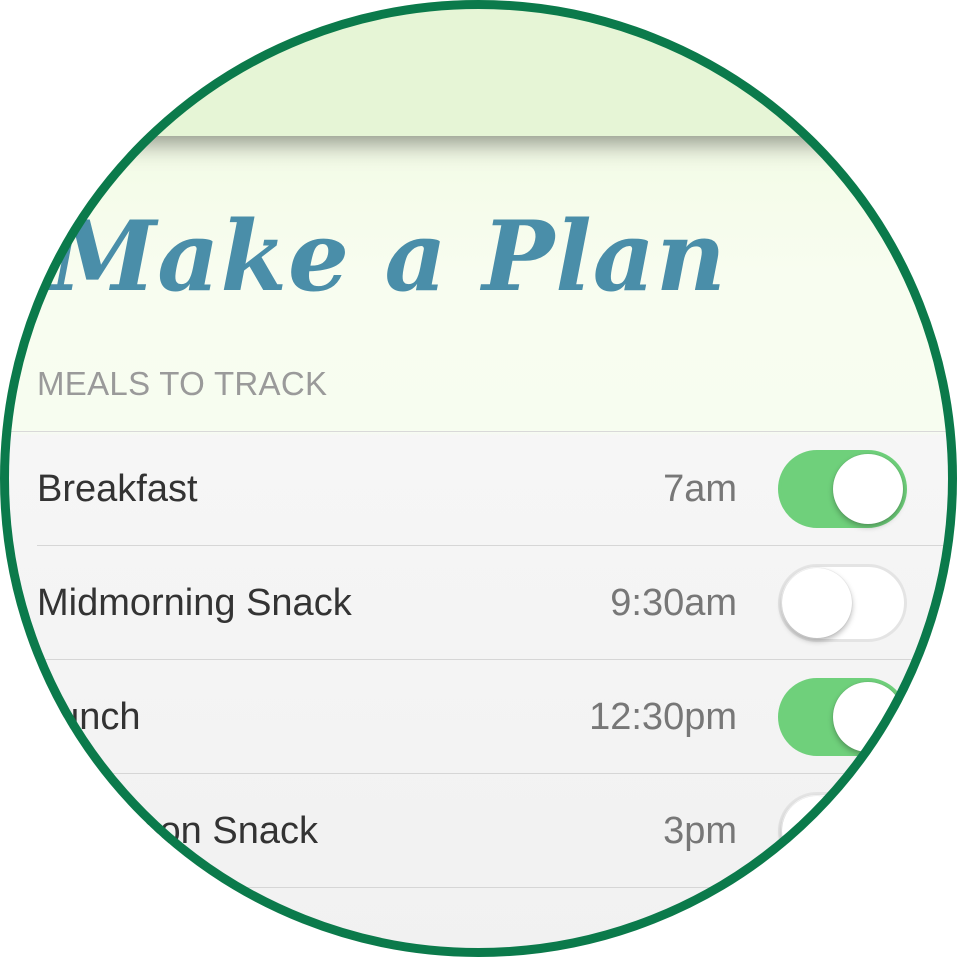  What do you see at coordinates (663, 717) in the screenshot?
I see `meal-time: 12:30pm` at bounding box center [663, 717].